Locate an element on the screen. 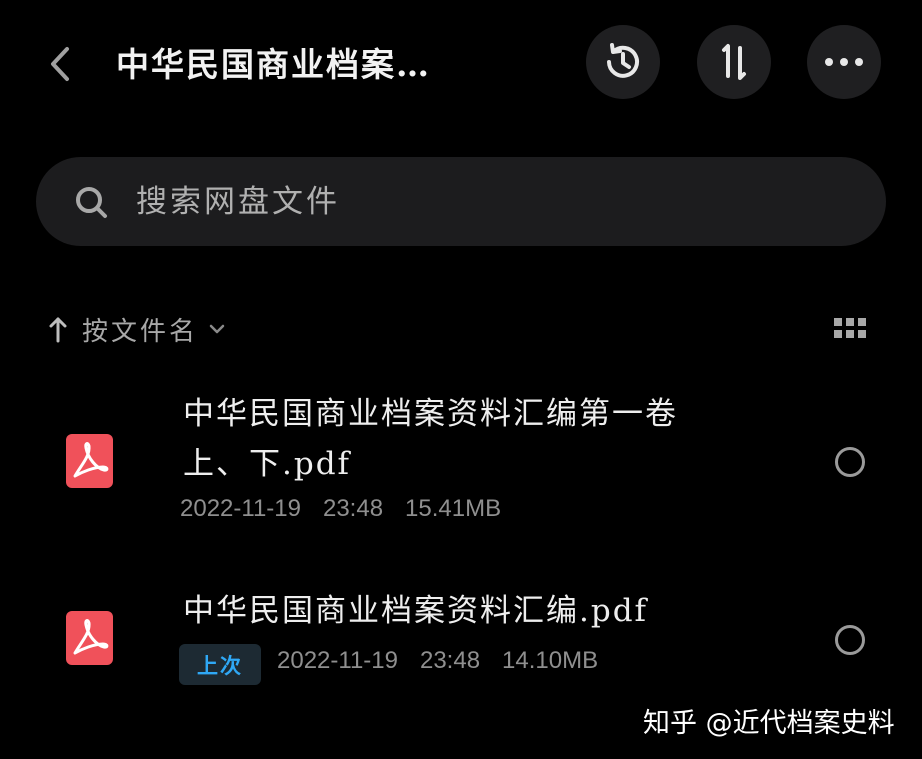 This screenshot has width=922, height=759. sort-label: 按文件名 is located at coordinates (140, 331).